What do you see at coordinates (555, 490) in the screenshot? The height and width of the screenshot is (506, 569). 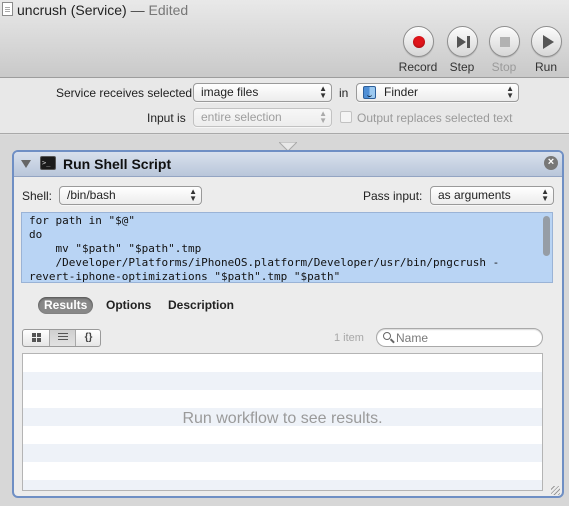 I see `resize-grip-icon` at bounding box center [555, 490].